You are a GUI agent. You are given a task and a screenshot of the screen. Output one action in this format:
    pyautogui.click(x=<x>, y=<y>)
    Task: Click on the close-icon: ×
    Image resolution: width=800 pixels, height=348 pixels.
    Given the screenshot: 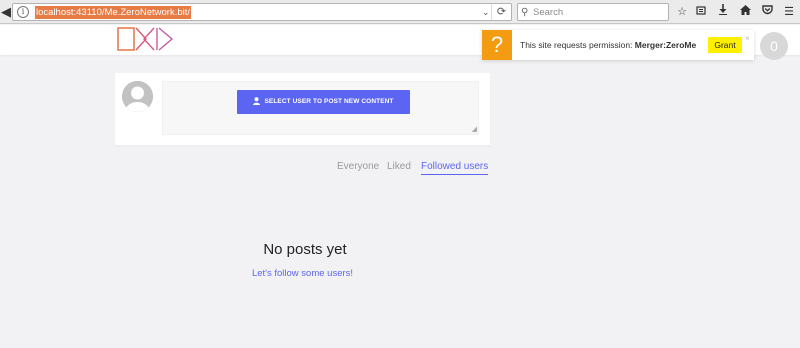 What is the action you would take?
    pyautogui.click(x=747, y=39)
    